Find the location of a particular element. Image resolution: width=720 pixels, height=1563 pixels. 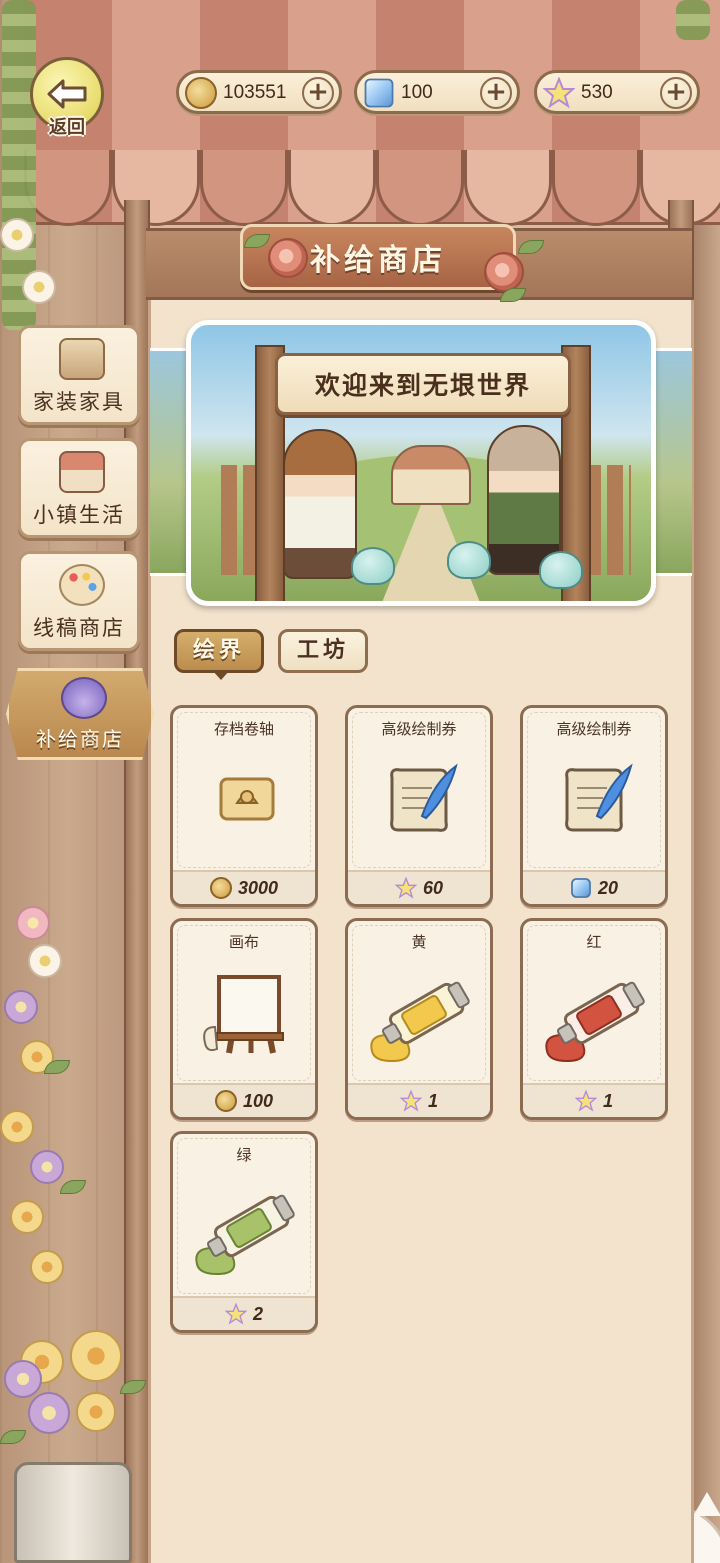

shop-item-card: 黄 1 is located at coordinates (419, 1019).